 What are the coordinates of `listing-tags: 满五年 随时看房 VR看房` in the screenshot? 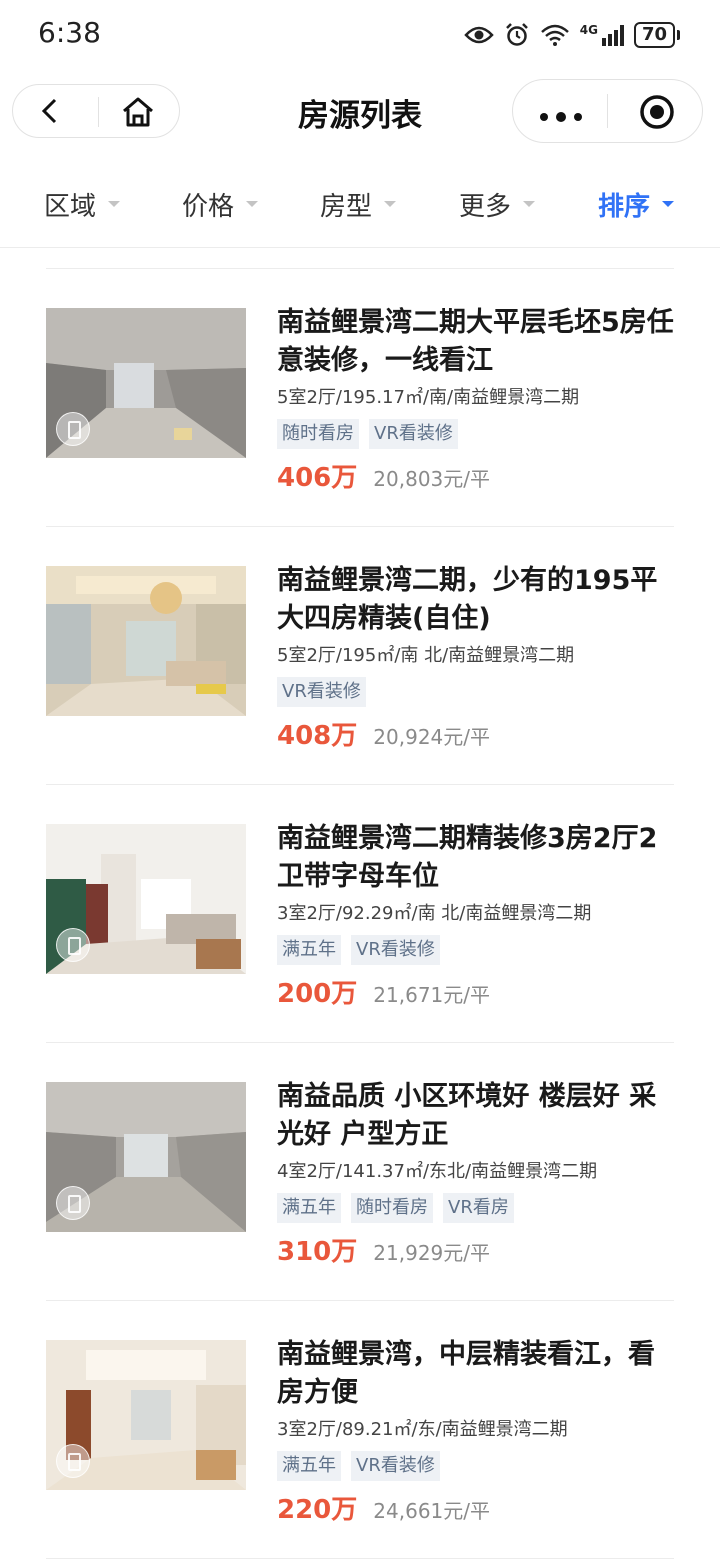 It's located at (395, 1208).